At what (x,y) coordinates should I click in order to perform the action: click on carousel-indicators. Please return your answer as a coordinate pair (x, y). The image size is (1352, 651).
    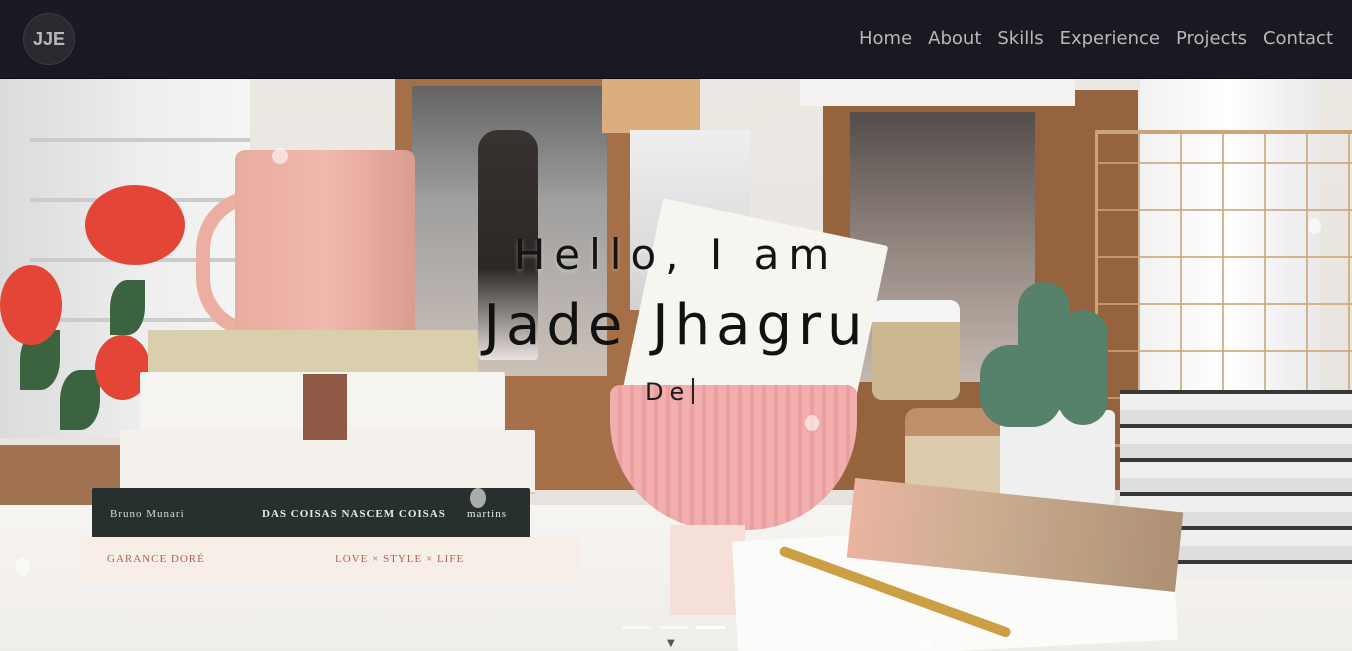
    Looking at the image, I should click on (673, 627).